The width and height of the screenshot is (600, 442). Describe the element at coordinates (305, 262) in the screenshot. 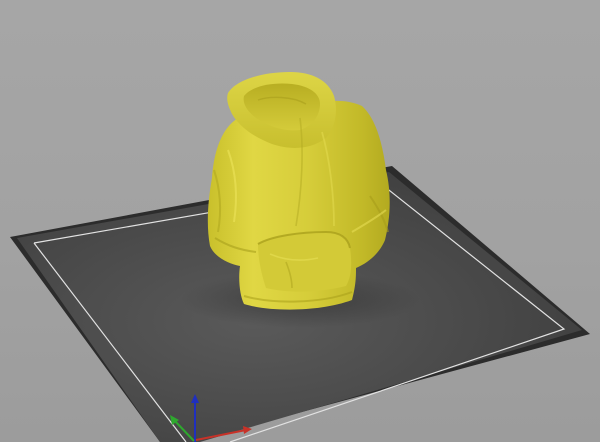

I see `hoodie-pocket` at that location.